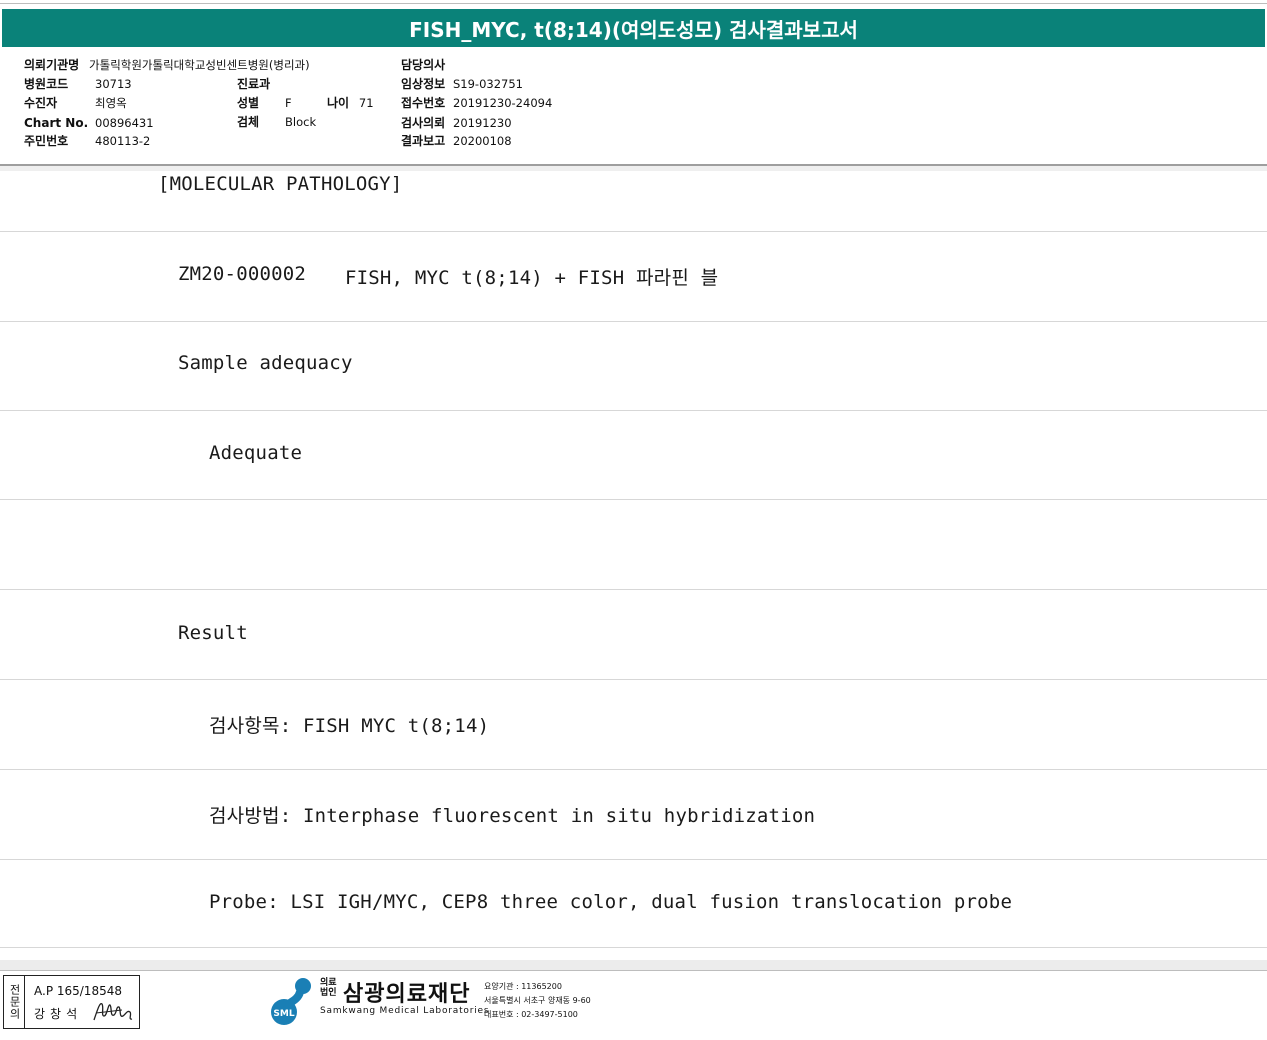  I want to click on specialist-label: 전문의, so click(14, 1002).